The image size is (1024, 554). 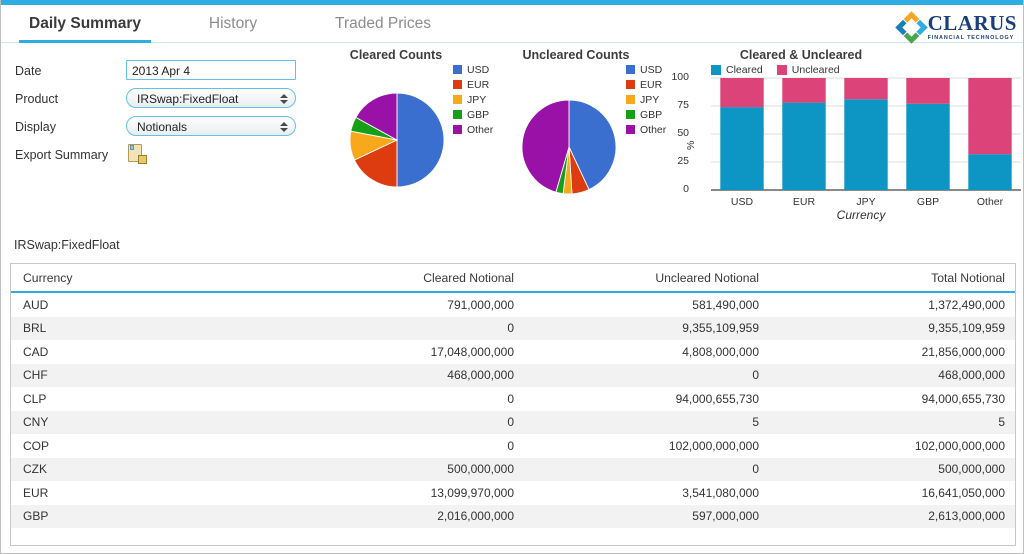 What do you see at coordinates (62, 155) in the screenshot?
I see `export-summary-label: Export Summary` at bounding box center [62, 155].